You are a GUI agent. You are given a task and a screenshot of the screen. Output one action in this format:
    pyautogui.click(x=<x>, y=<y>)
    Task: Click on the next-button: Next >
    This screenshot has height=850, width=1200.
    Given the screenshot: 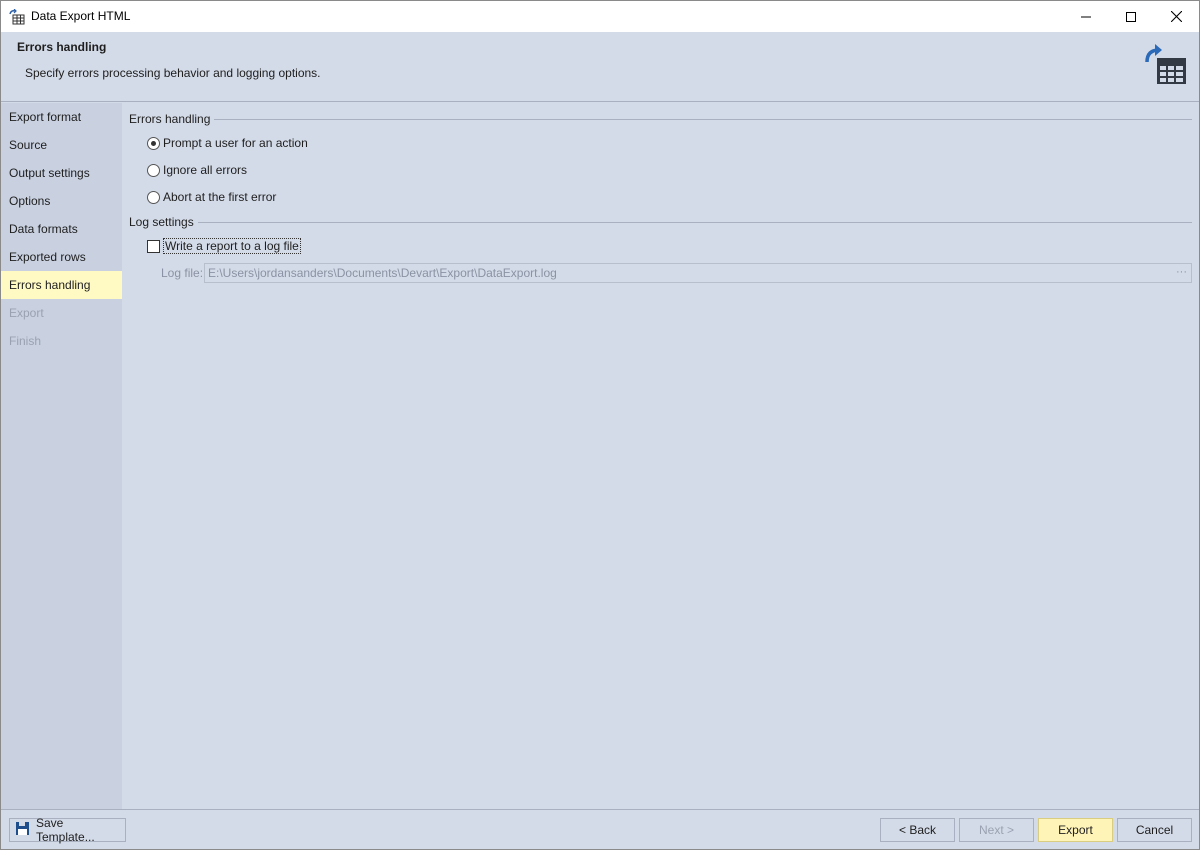 What is the action you would take?
    pyautogui.click(x=996, y=830)
    